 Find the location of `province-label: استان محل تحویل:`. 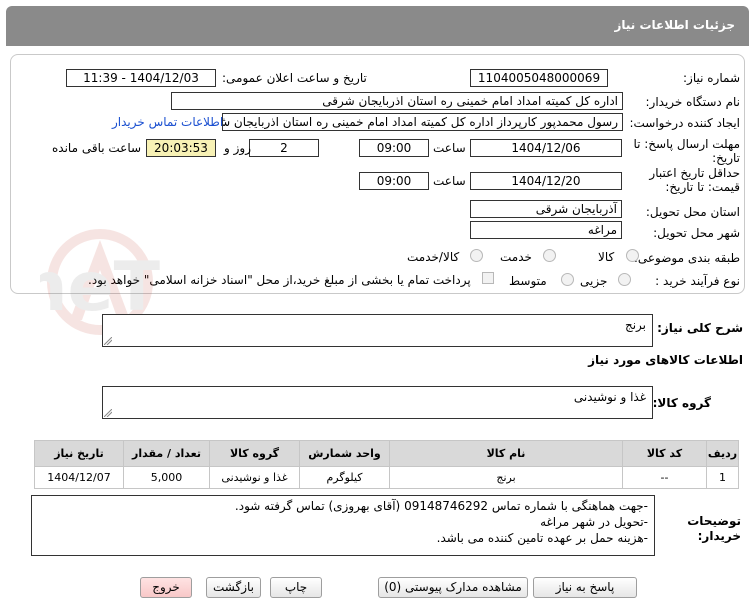

province-label: استان محل تحویل: is located at coordinates (692, 212).